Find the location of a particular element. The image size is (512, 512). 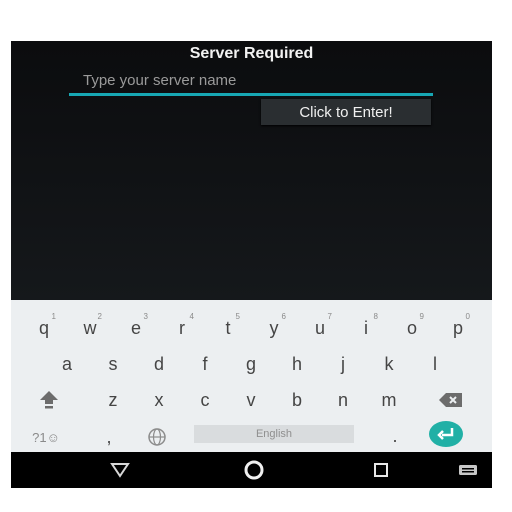

key-v: v is located at coordinates (251, 400).